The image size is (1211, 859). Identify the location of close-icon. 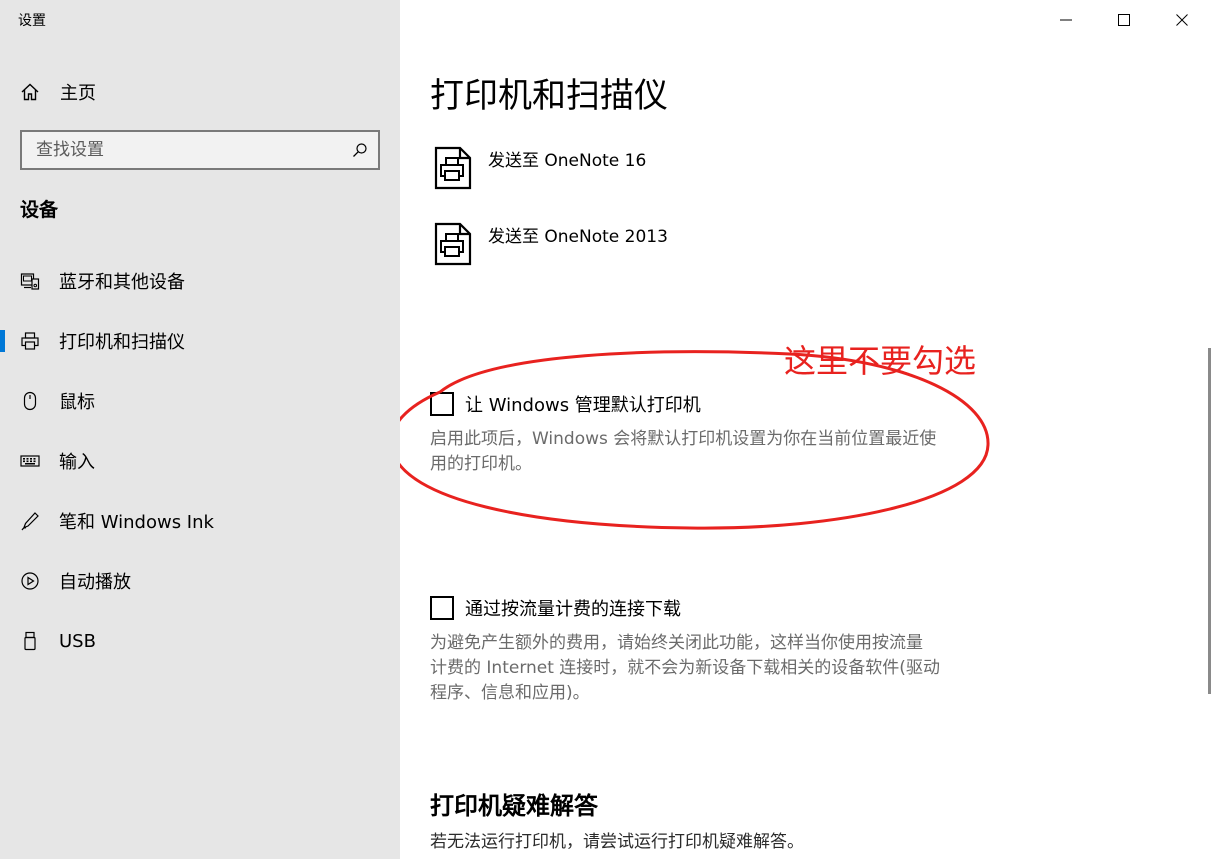
(1182, 20).